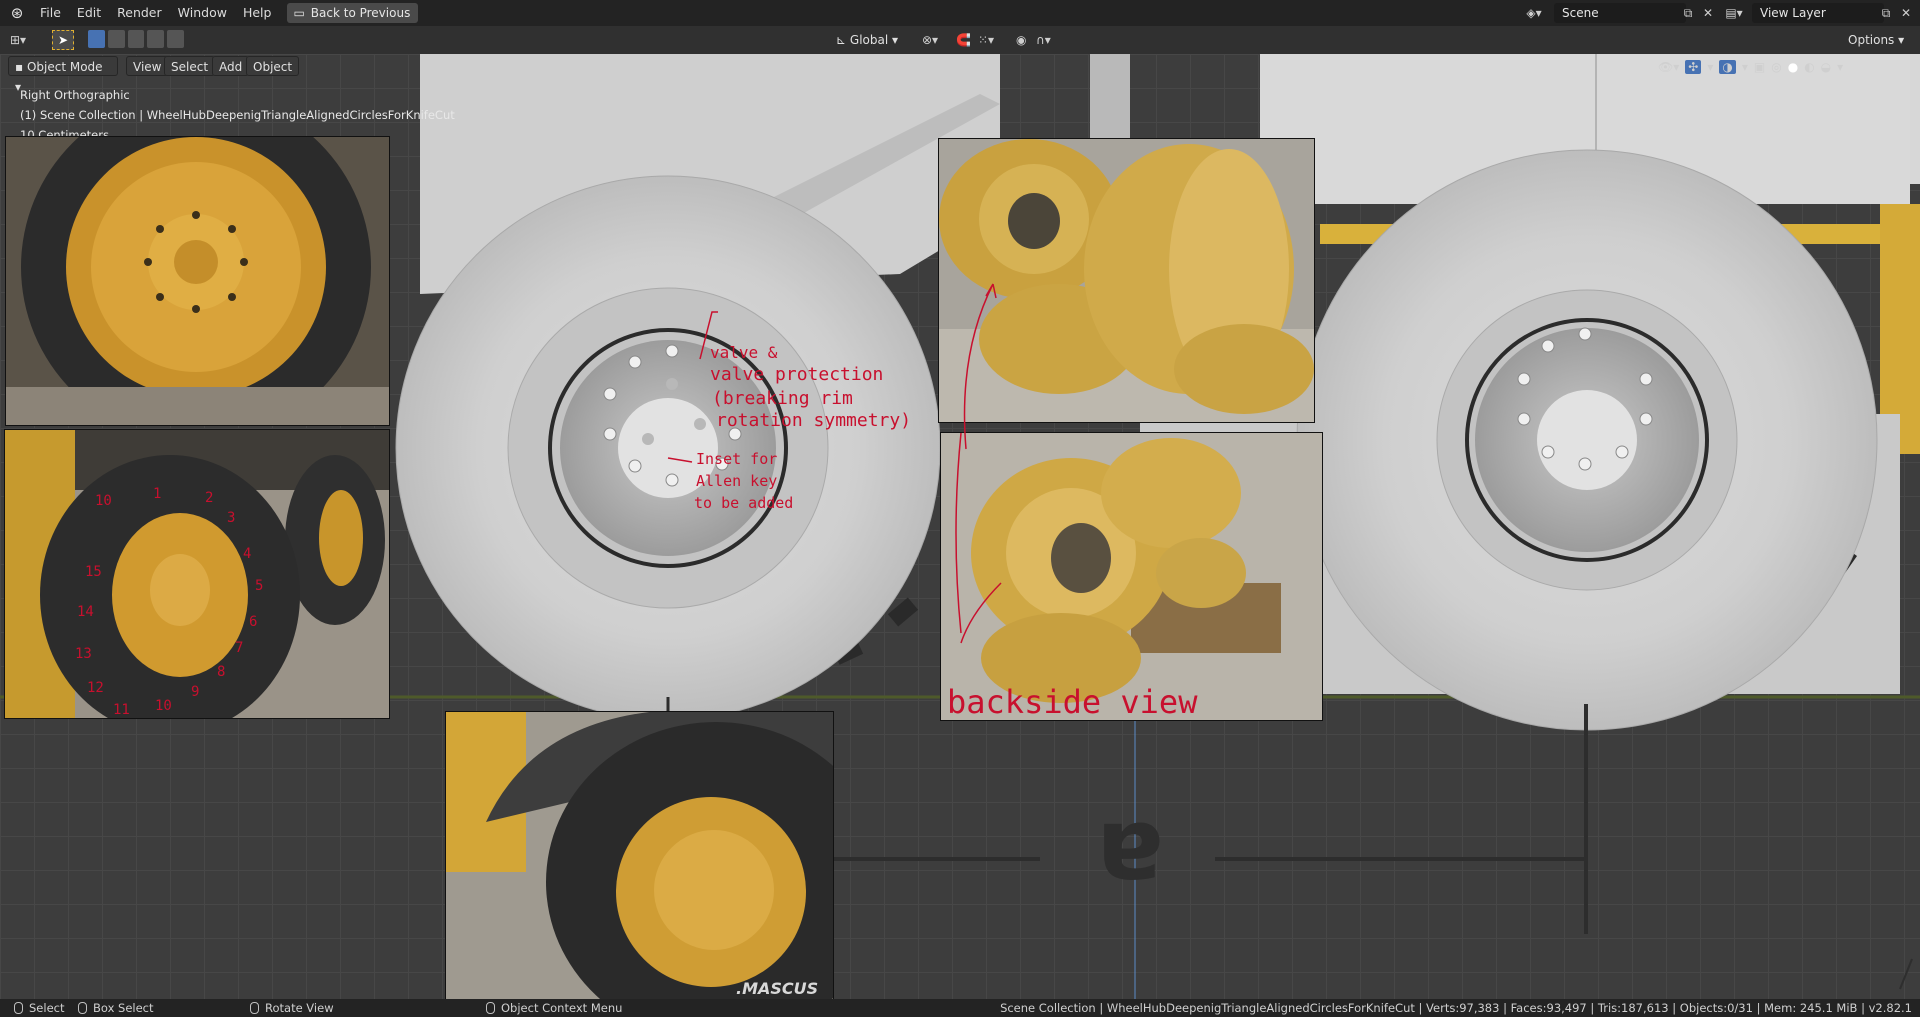 The image size is (1920, 1017). Describe the element at coordinates (83, 654) in the screenshot. I see `tire-number-13: 13` at that location.